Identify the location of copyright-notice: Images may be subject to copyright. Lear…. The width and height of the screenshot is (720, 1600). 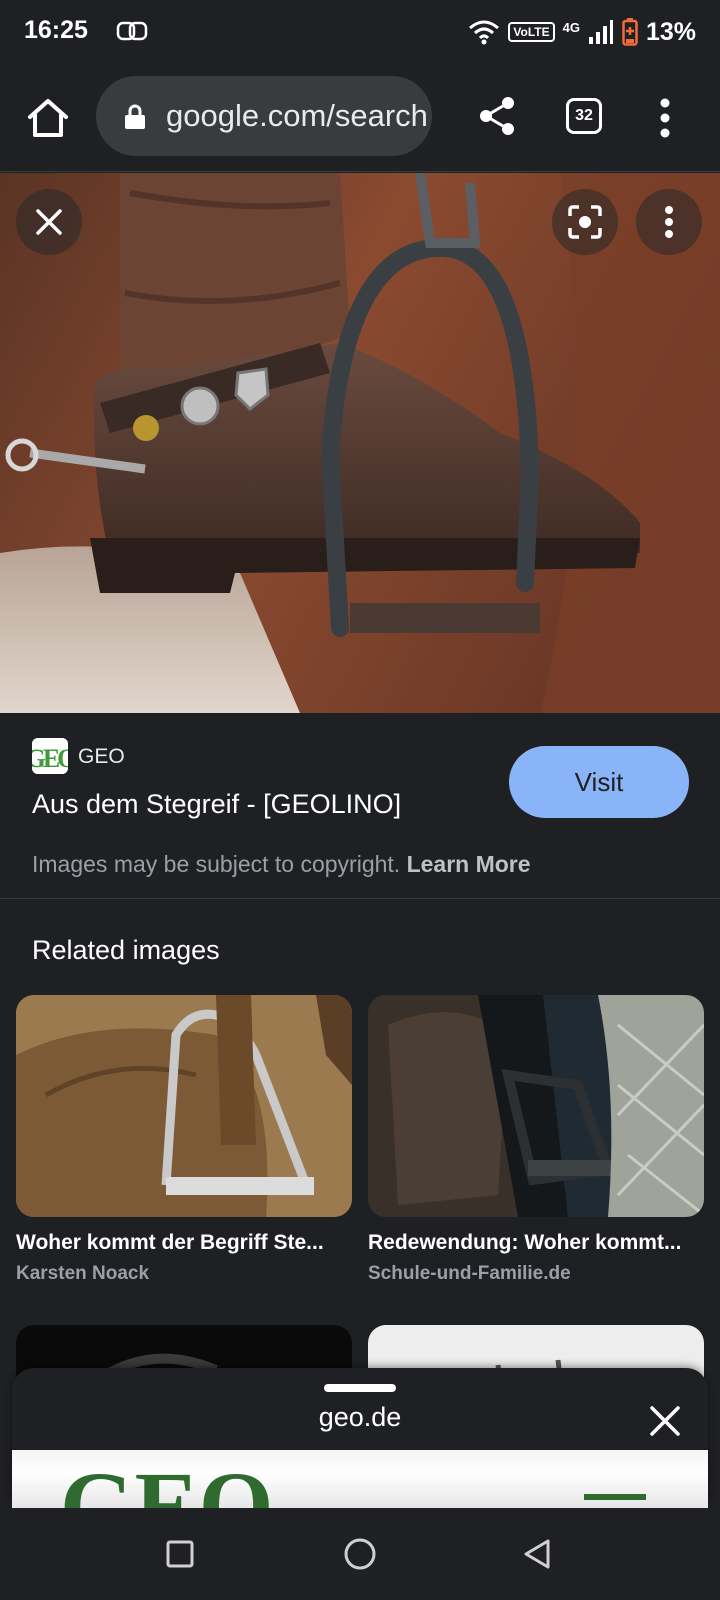
(281, 864).